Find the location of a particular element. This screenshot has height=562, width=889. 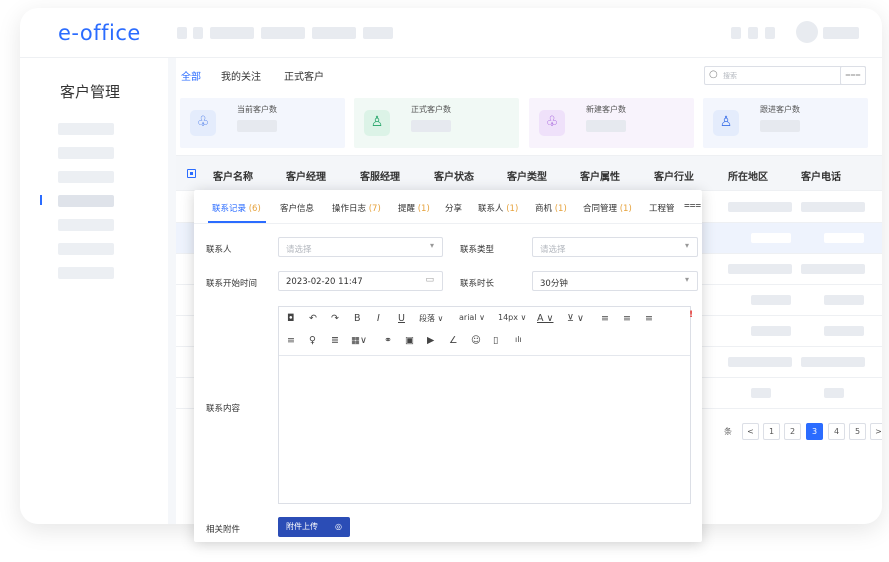

avatar is located at coordinates (807, 32).